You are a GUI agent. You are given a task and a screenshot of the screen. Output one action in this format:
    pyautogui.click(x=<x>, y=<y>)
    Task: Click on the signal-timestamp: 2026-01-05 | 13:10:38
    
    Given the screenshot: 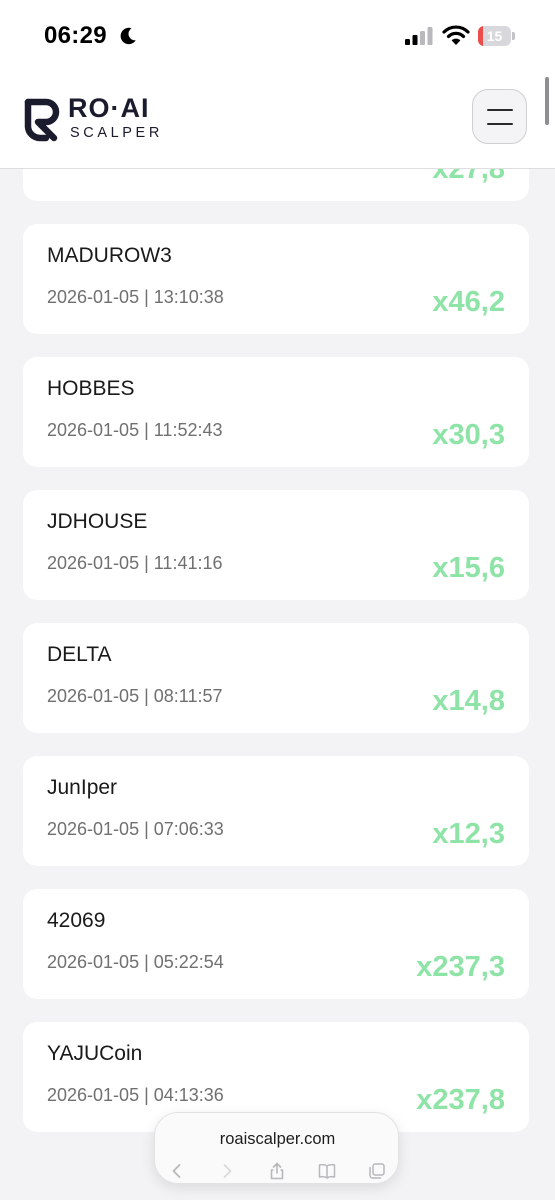 What is the action you would take?
    pyautogui.click(x=135, y=297)
    